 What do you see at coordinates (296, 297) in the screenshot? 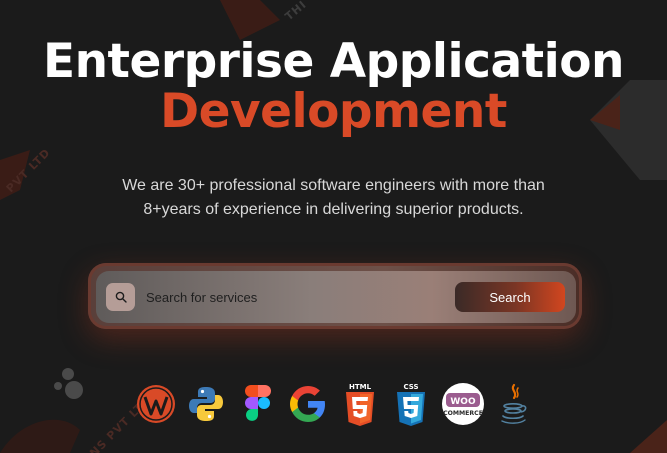
I see `search-input` at bounding box center [296, 297].